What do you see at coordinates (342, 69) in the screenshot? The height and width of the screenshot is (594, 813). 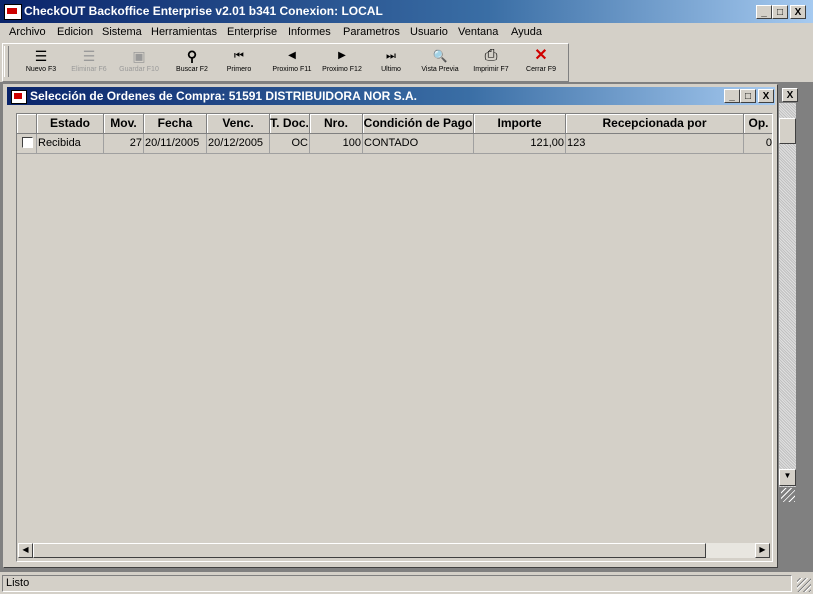 I see `next-button-label: Proximo F12` at bounding box center [342, 69].